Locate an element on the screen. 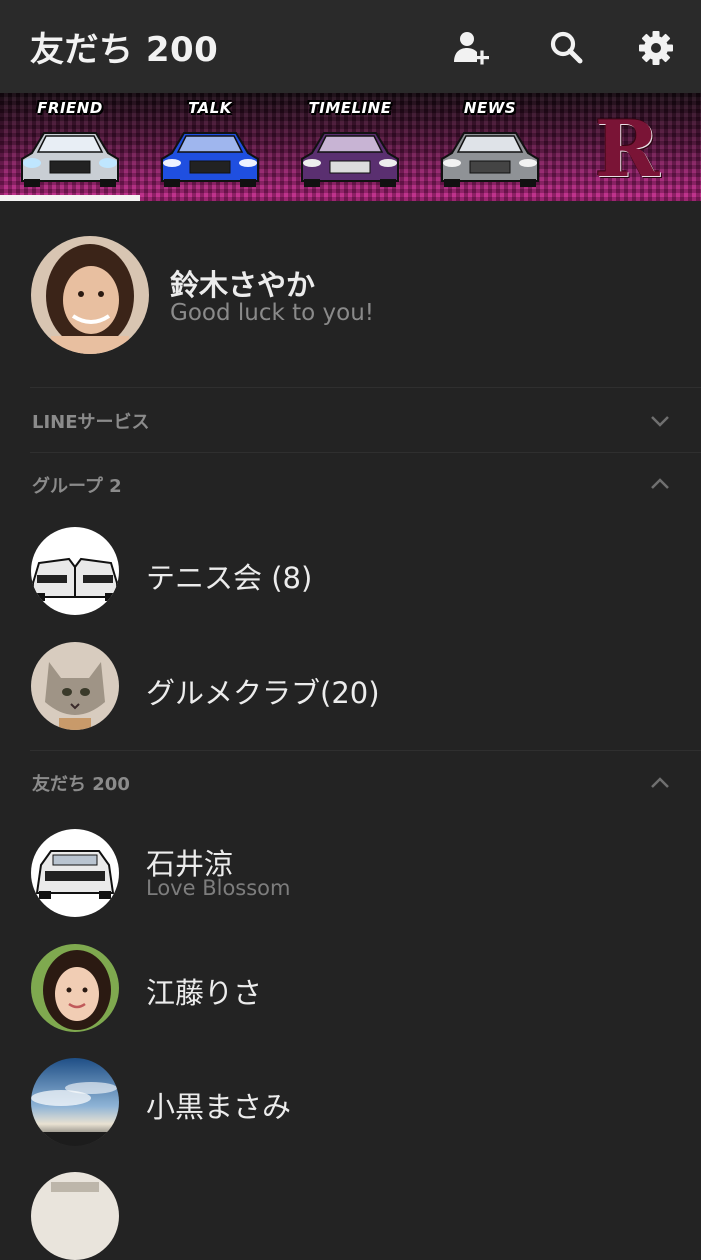 Image resolution: width=701 pixels, height=1260 pixels. section-header-friends: 友だち 200 is located at coordinates (81, 783).